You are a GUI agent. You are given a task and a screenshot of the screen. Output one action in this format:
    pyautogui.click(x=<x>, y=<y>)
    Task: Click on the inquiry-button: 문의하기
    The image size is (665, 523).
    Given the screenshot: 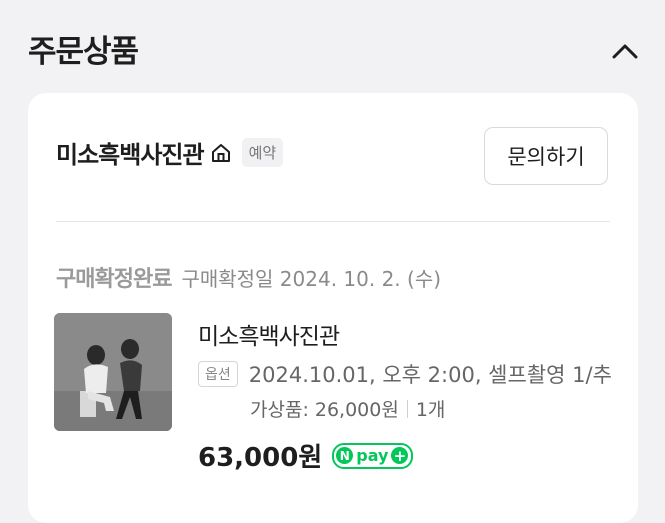 What is the action you would take?
    pyautogui.click(x=546, y=156)
    